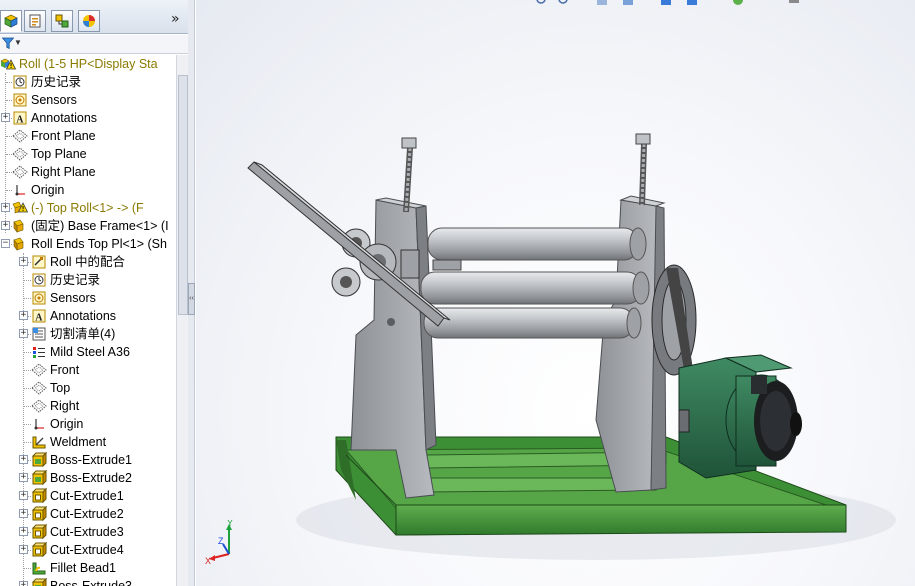 The height and width of the screenshot is (586, 915). I want to click on panel-splitter: ‹‹, so click(191, 293).